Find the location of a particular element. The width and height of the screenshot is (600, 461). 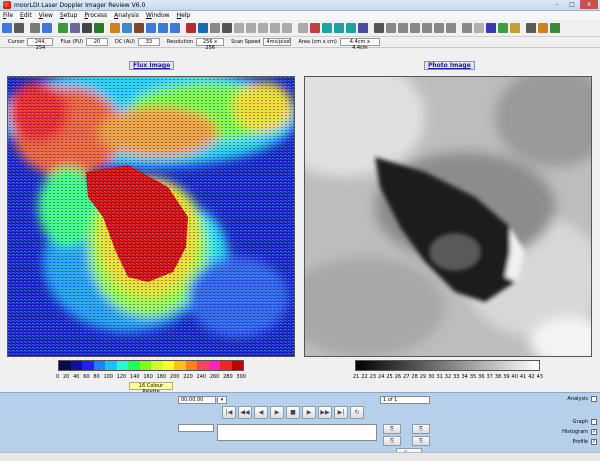

menu-setup: Setup is located at coordinates (68, 15).